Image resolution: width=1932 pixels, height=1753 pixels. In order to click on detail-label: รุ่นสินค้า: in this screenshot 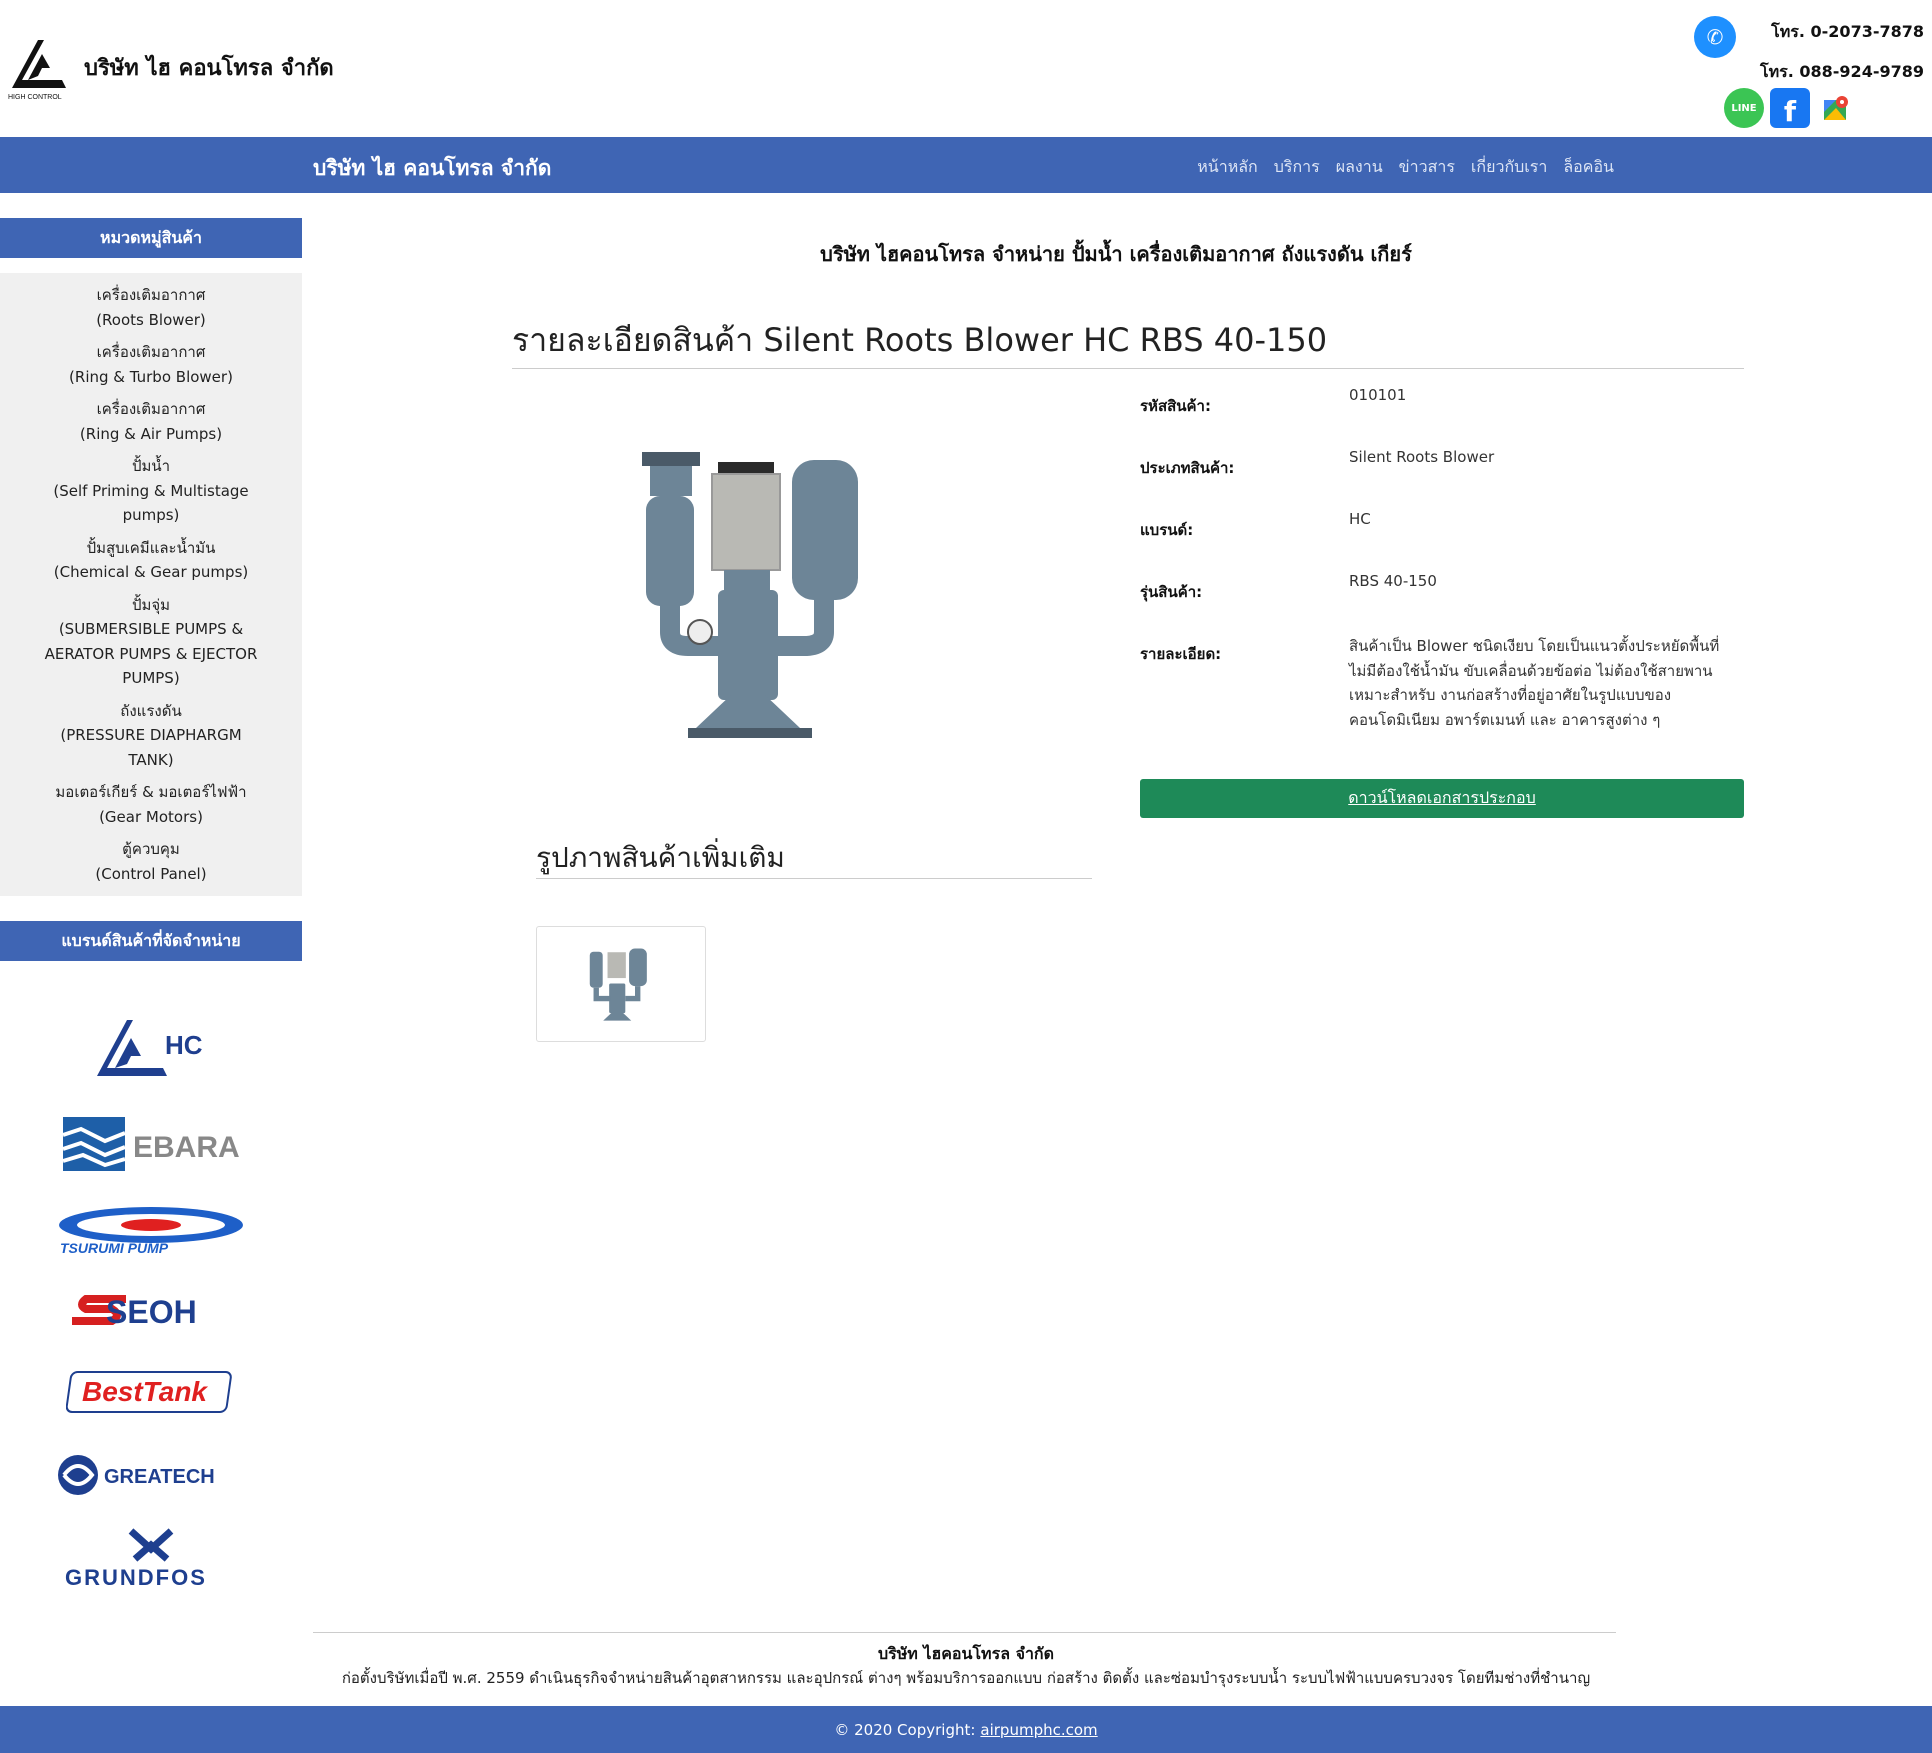, I will do `click(1171, 592)`.